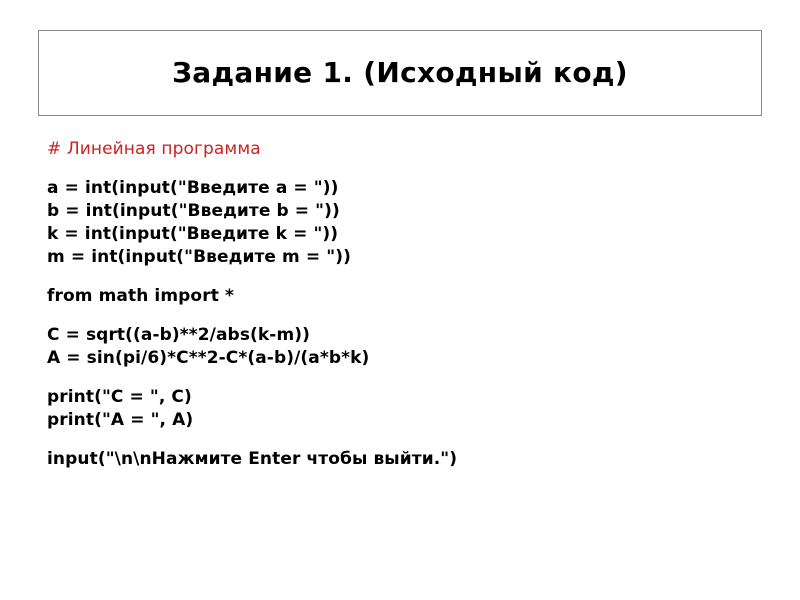 The width and height of the screenshot is (800, 600). I want to click on code-line: print("C = ", C), so click(119, 397).